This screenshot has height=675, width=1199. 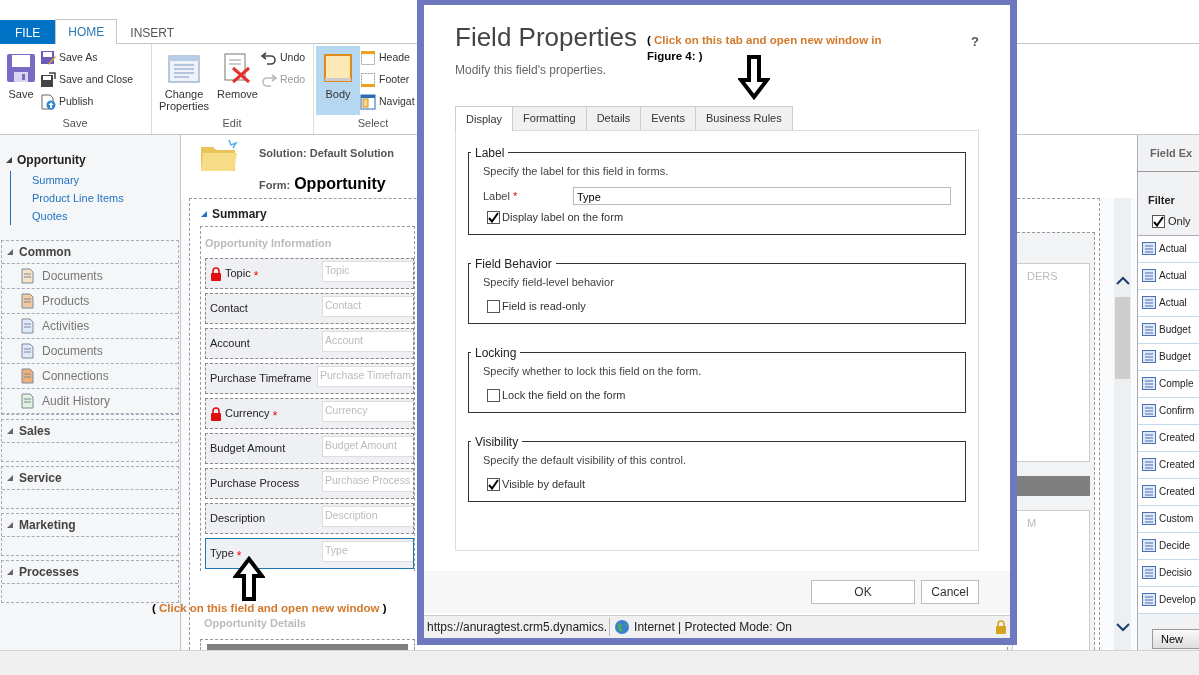 I want to click on checkbox-label: Only, so click(x=1179, y=221).